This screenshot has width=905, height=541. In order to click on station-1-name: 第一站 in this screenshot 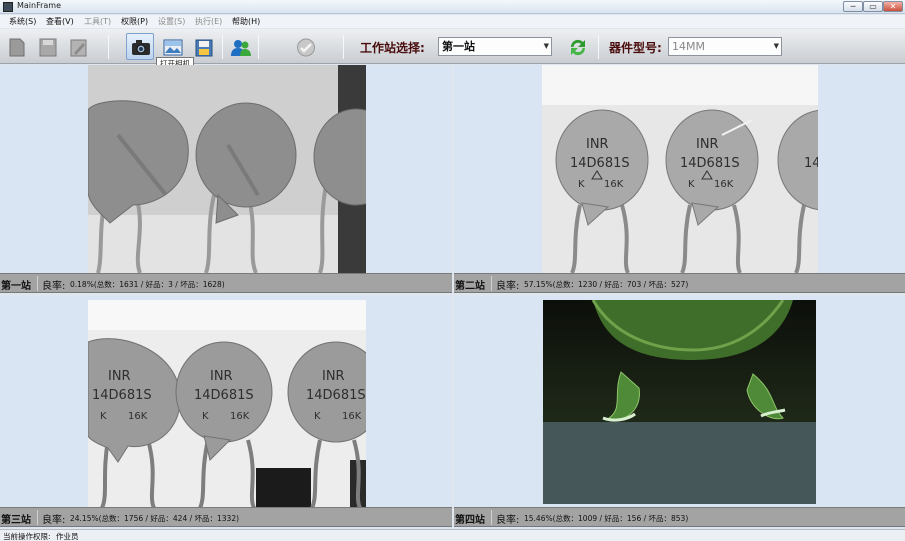, I will do `click(16, 286)`.